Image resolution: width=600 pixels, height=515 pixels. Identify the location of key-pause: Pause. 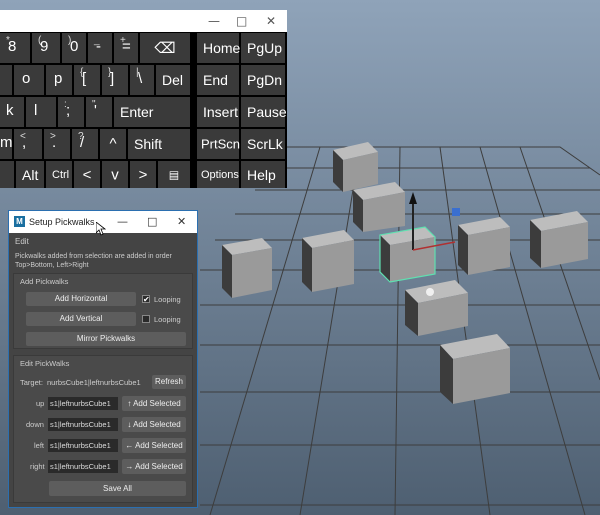
(264, 112).